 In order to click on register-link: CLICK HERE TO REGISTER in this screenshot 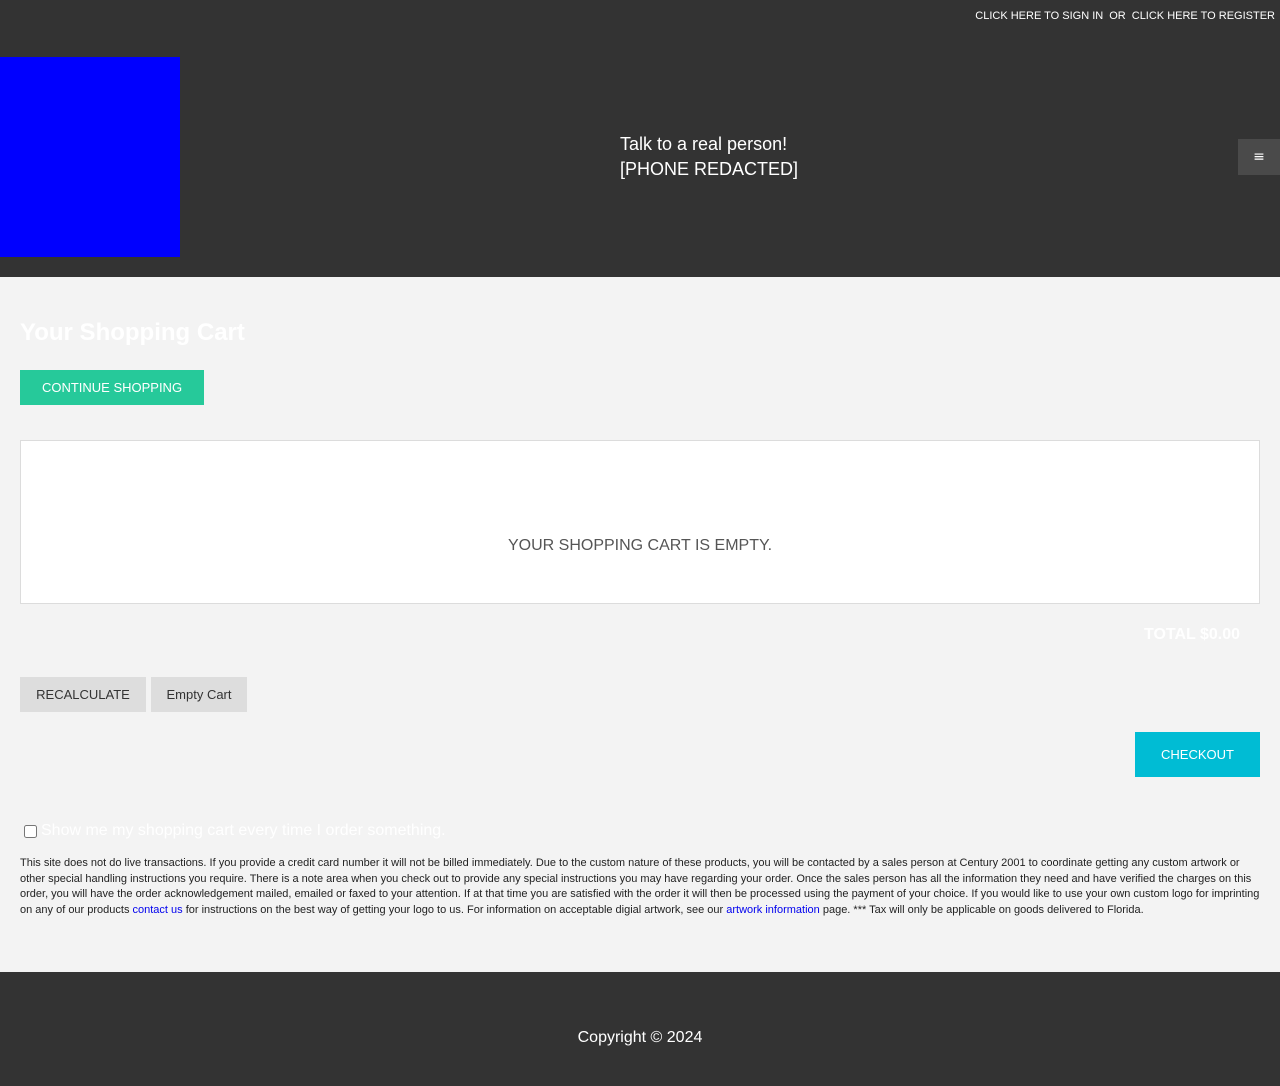, I will do `click(1203, 16)`.